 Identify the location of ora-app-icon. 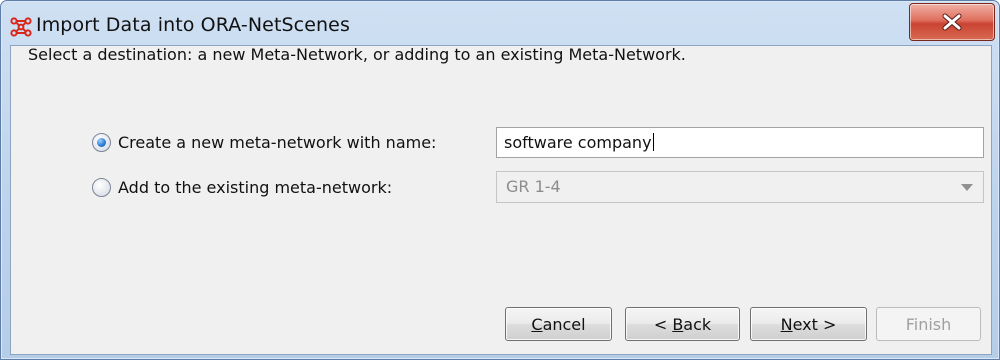
(21, 27).